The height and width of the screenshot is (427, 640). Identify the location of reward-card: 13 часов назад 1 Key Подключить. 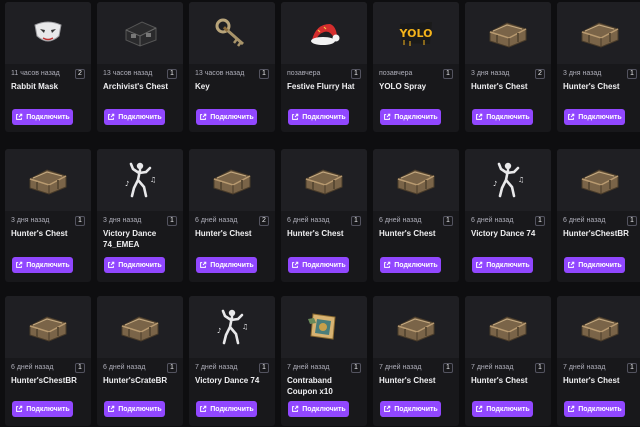
(232, 67).